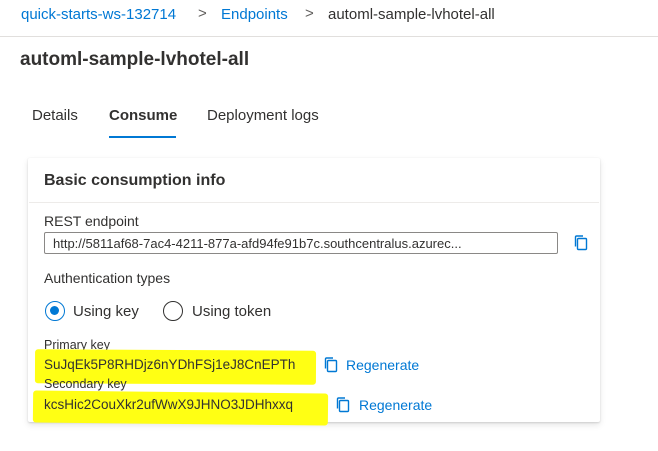 The width and height of the screenshot is (658, 451). I want to click on card-title: Basic consumption info, so click(135, 180).